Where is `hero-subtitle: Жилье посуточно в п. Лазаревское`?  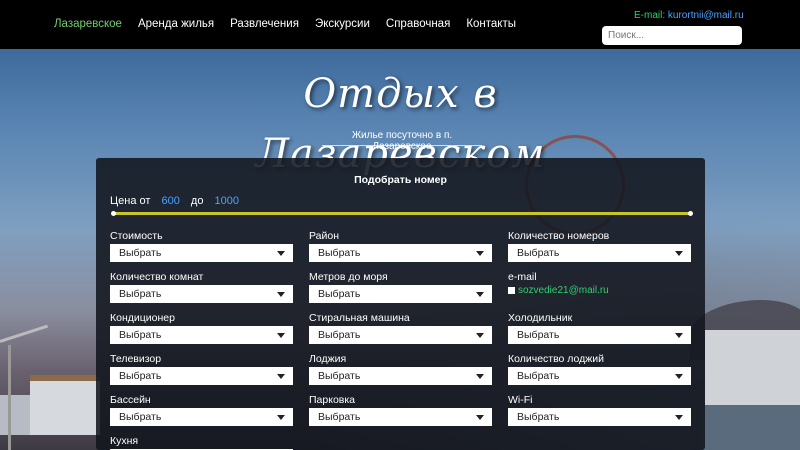
hero-subtitle: Жилье посуточно в п. Лазаревское is located at coordinates (402, 141).